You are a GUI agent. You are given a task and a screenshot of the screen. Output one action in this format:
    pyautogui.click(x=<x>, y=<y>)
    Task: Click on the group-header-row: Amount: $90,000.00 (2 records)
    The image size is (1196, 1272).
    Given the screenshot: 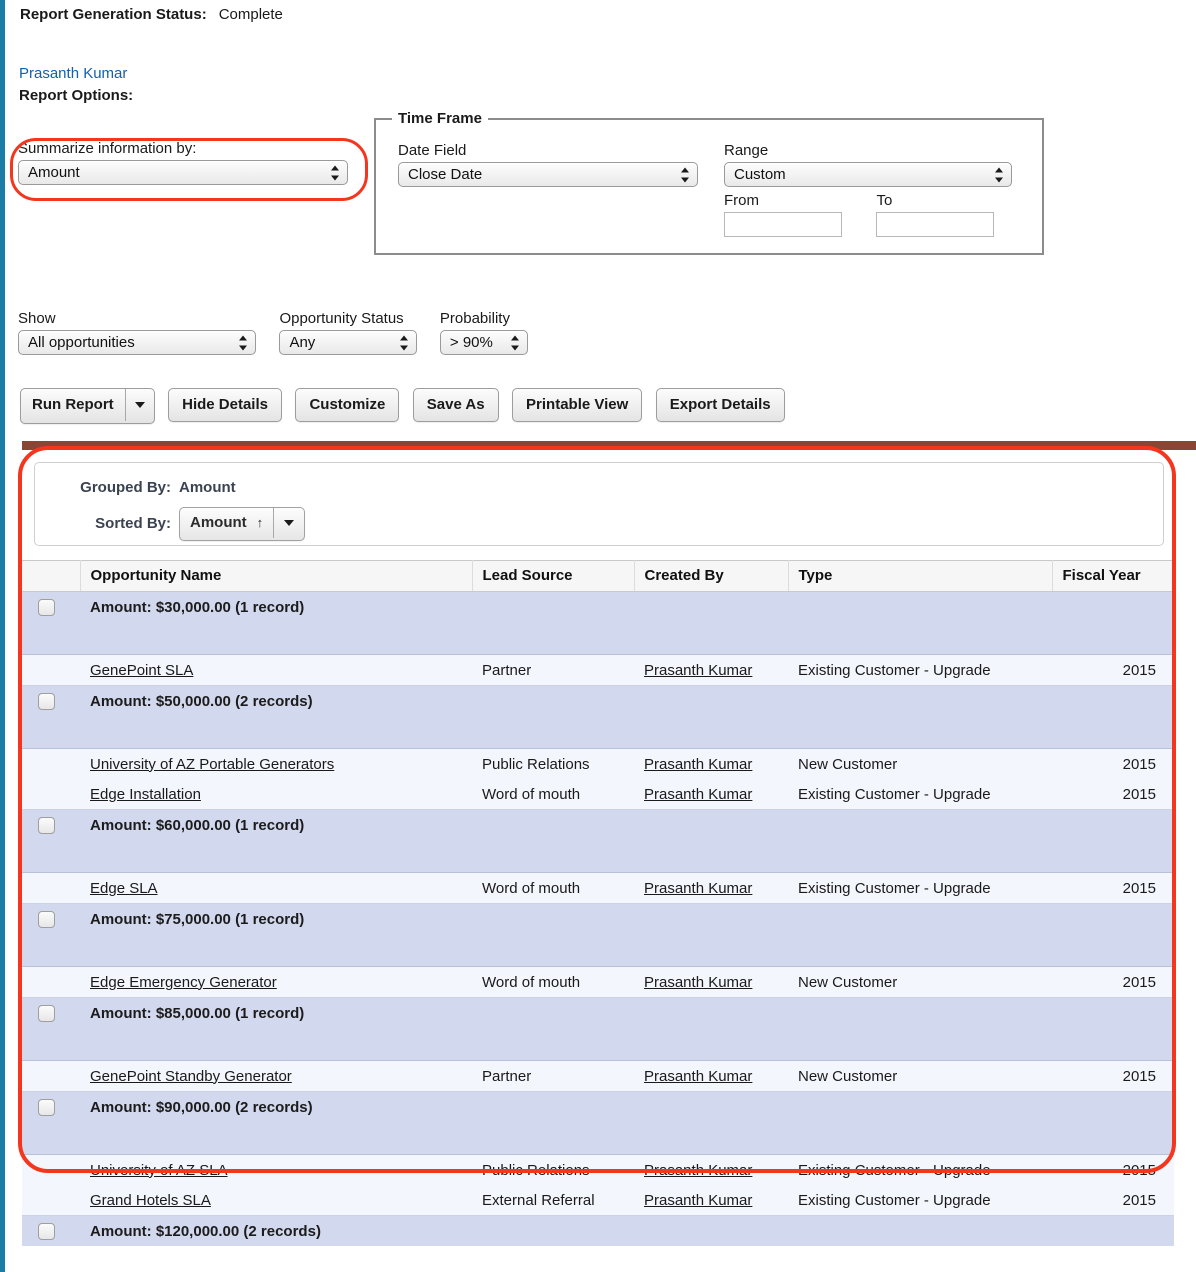 What is the action you would take?
    pyautogui.click(x=598, y=1106)
    